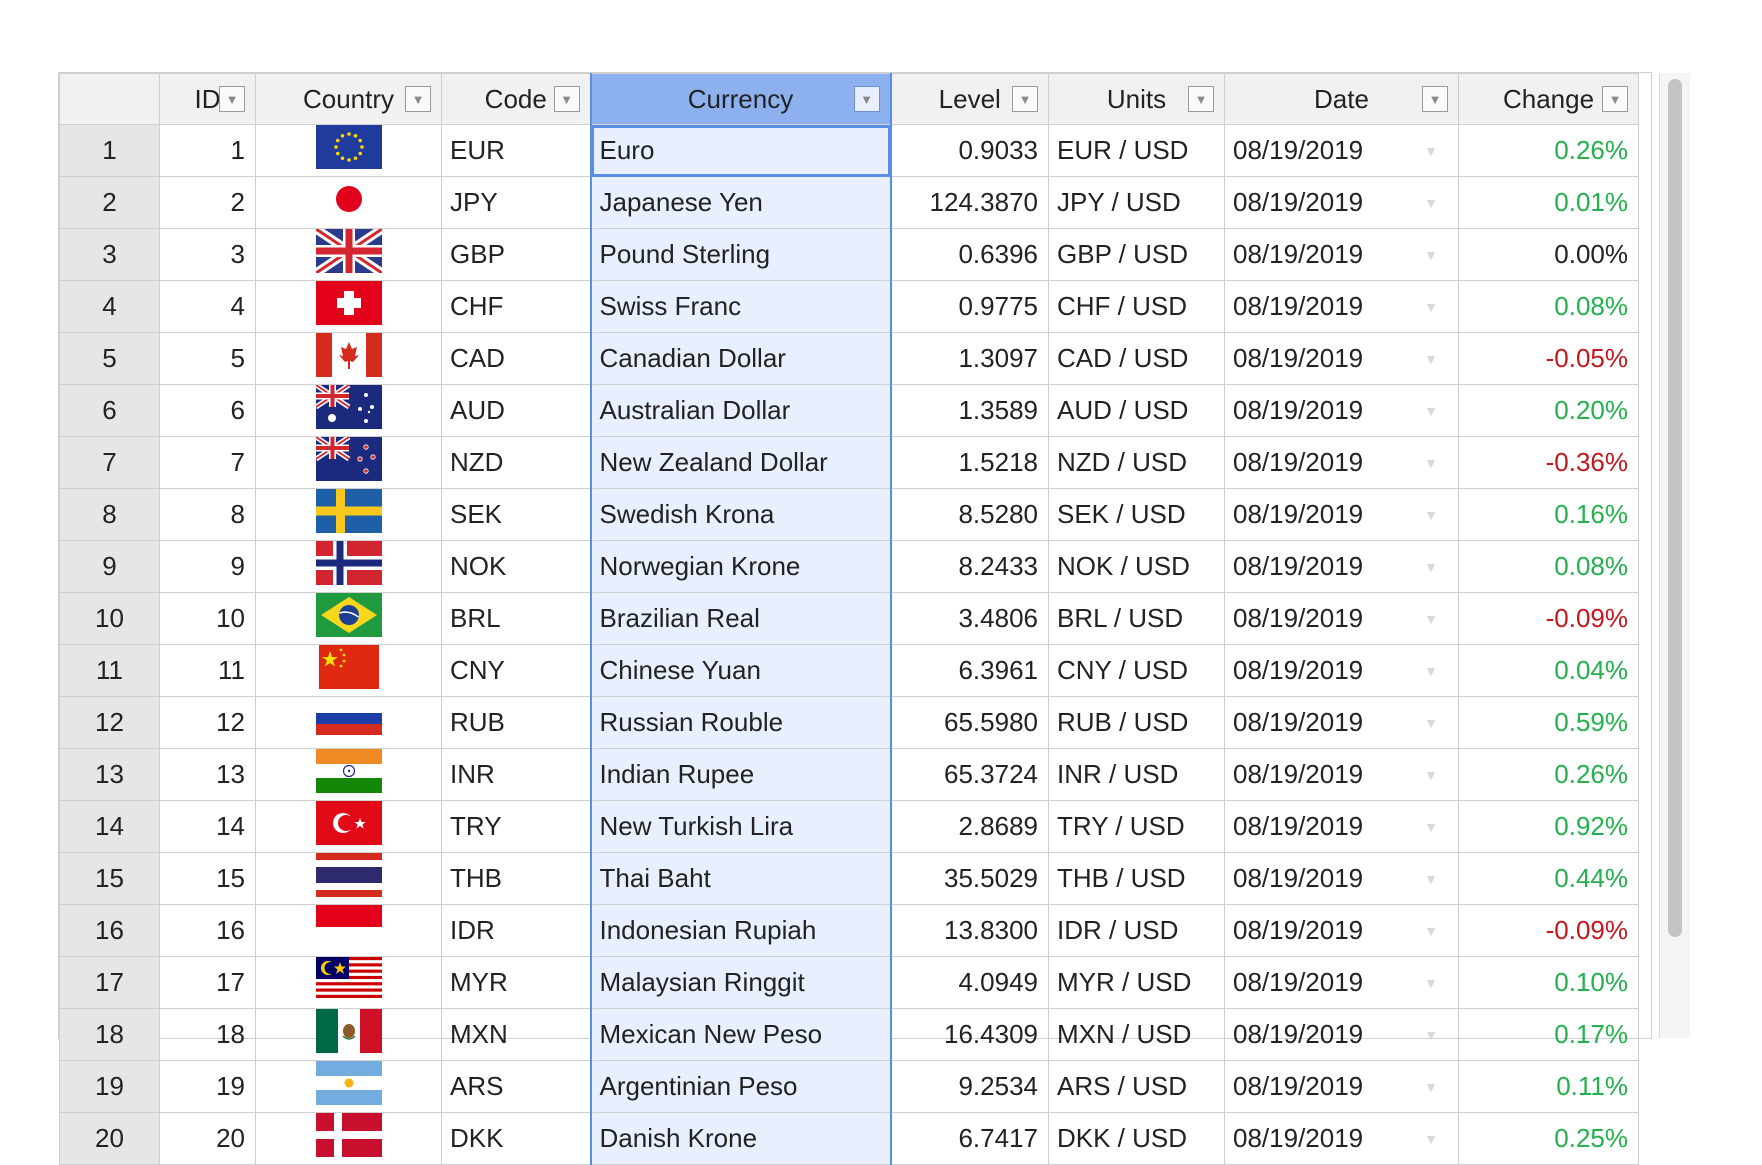 The width and height of the screenshot is (1762, 1165). Describe the element at coordinates (1136, 618) in the screenshot. I see `cell-units: BRL / USD` at that location.